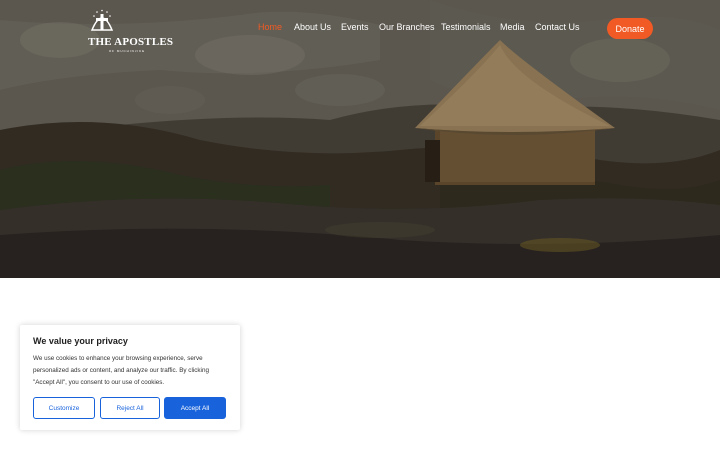 The width and height of the screenshot is (720, 450). What do you see at coordinates (130, 408) in the screenshot?
I see `reject-all-button: Reject All` at bounding box center [130, 408].